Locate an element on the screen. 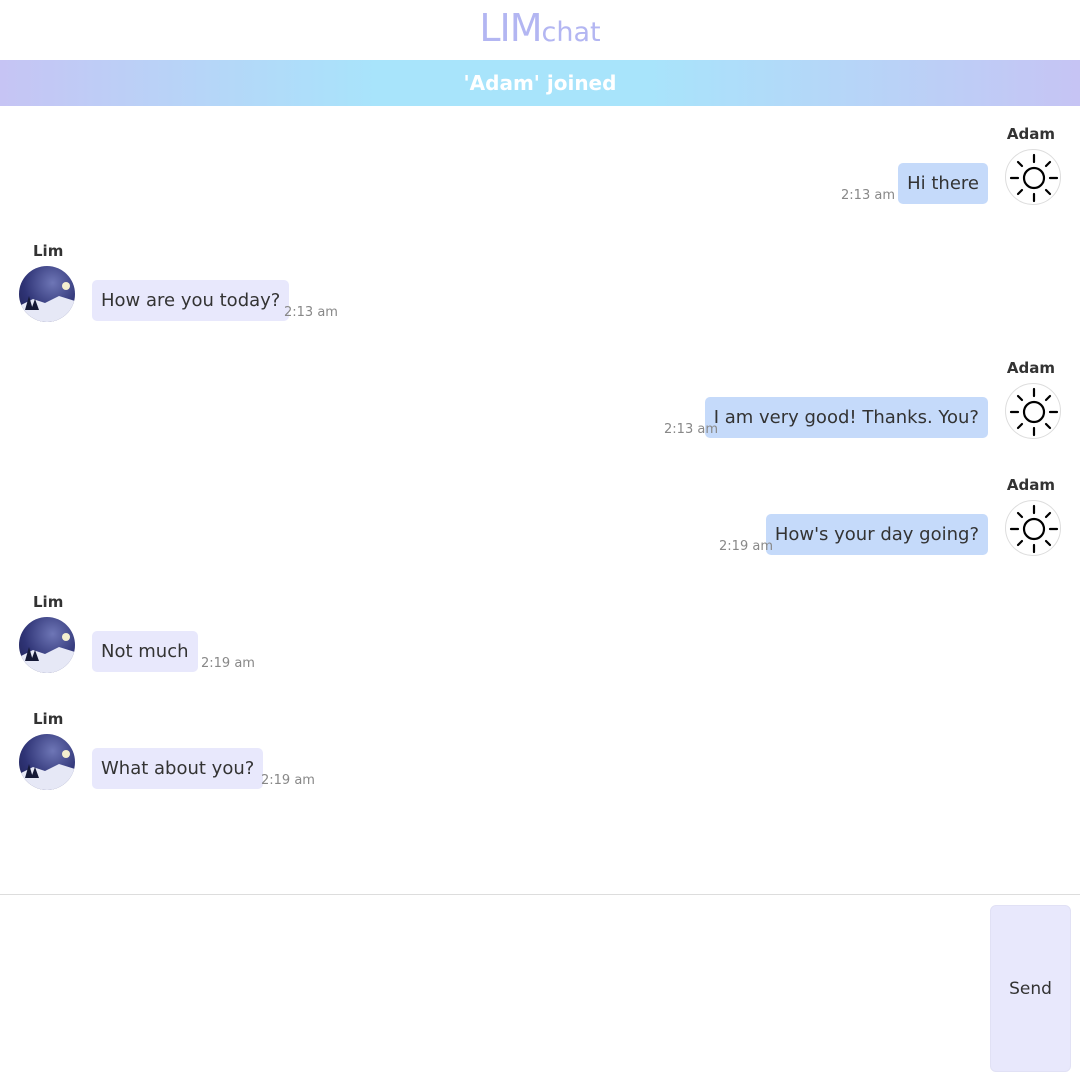 This screenshot has height=1080, width=1080. message-bubble: I am very good! Thanks. You? is located at coordinates (846, 417).